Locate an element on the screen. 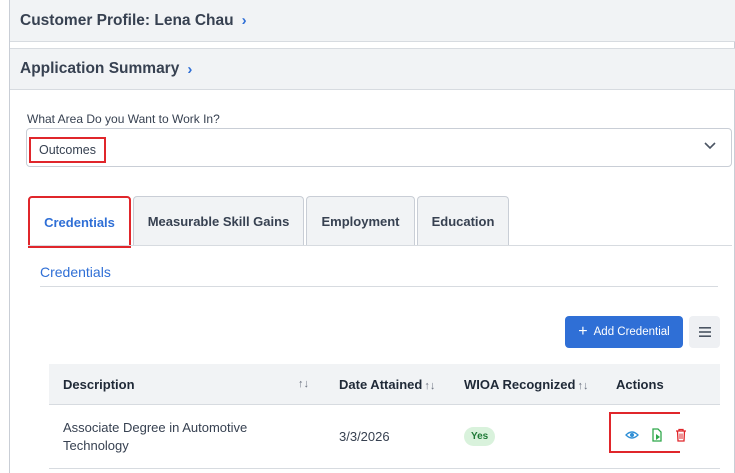 Image resolution: width=735 pixels, height=473 pixels. tab-credentials: Credentials is located at coordinates (79, 222).